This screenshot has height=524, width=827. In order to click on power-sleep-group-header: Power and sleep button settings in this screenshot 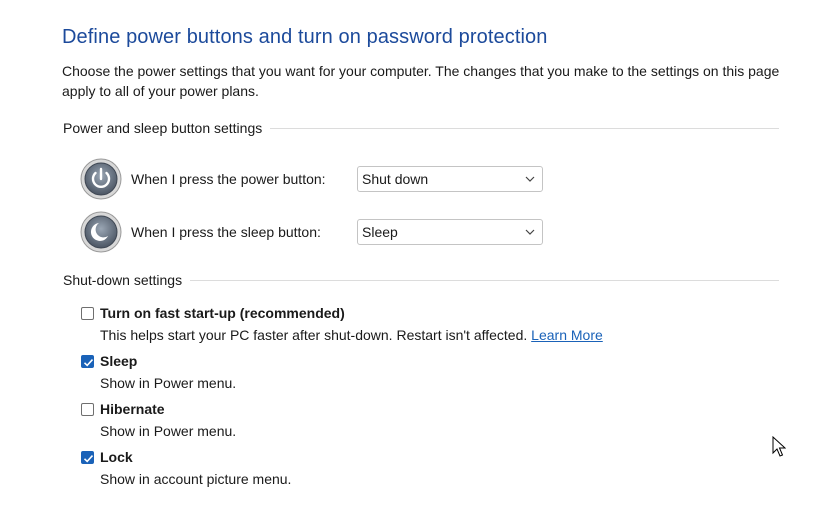, I will do `click(421, 128)`.